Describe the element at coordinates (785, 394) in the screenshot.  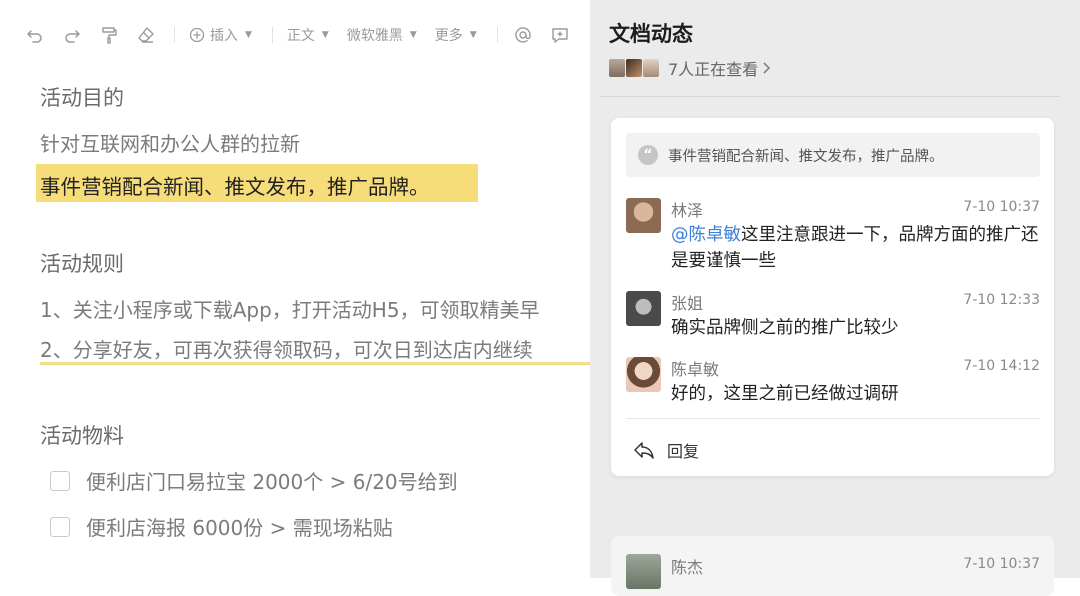
I see `comment-body: 好的，这里之前已经做过调研` at that location.